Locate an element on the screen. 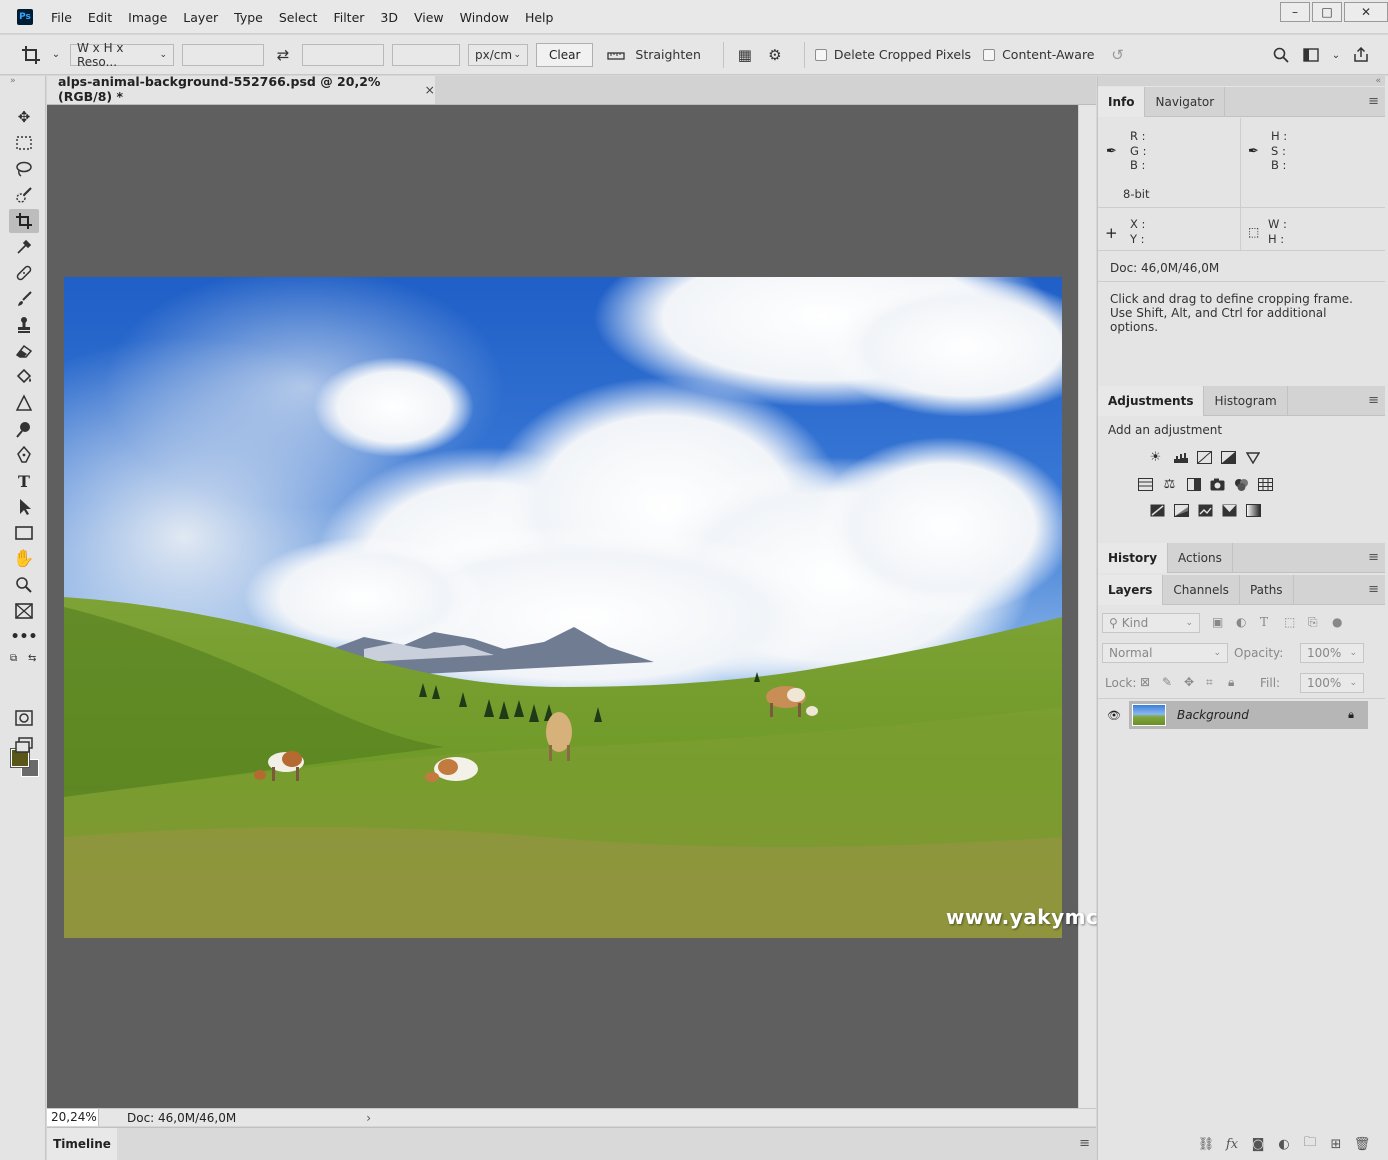 This screenshot has height=1160, width=1388. eraser-tool-icon is located at coordinates (24, 351).